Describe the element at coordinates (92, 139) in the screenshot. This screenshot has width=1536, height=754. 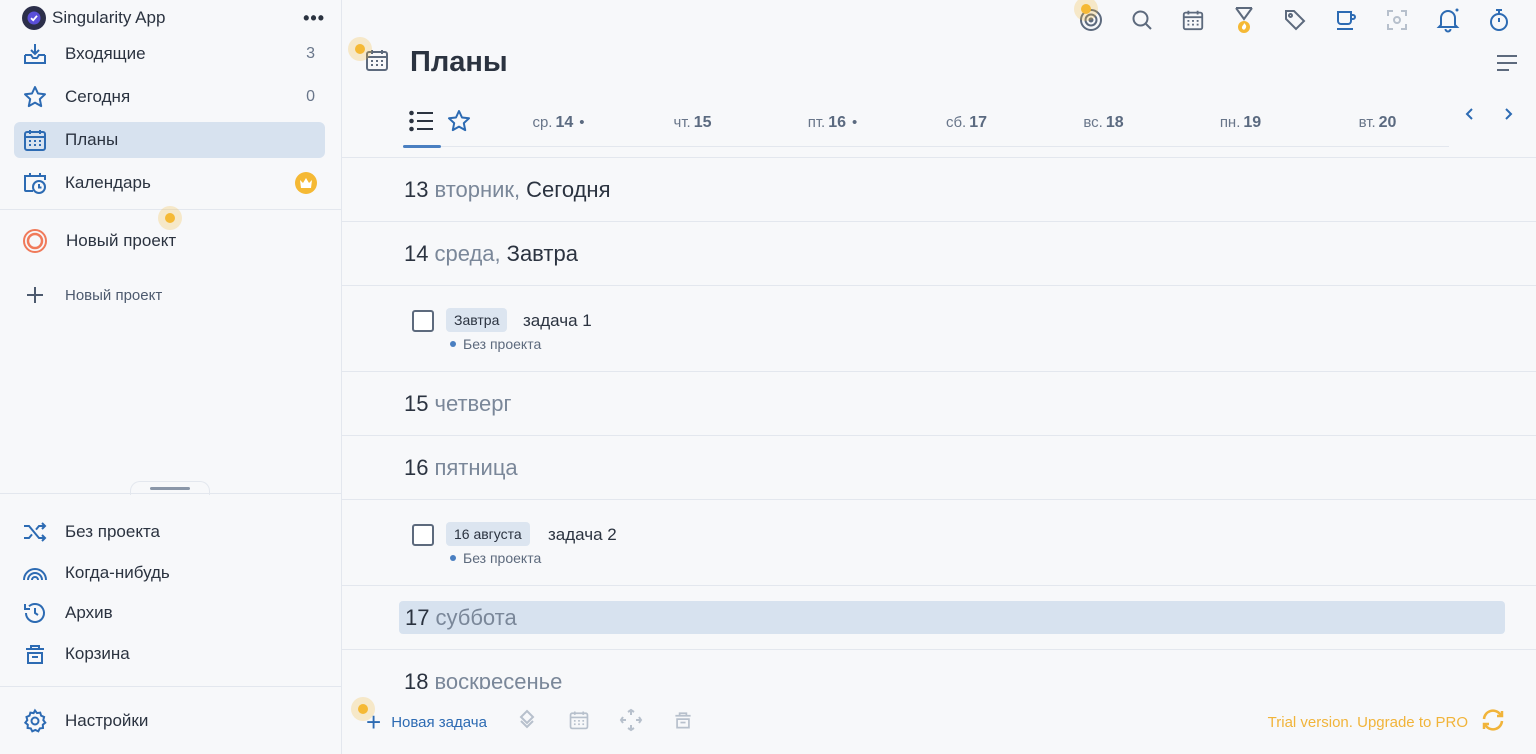
I see `sidebar-item-label: Планы` at that location.